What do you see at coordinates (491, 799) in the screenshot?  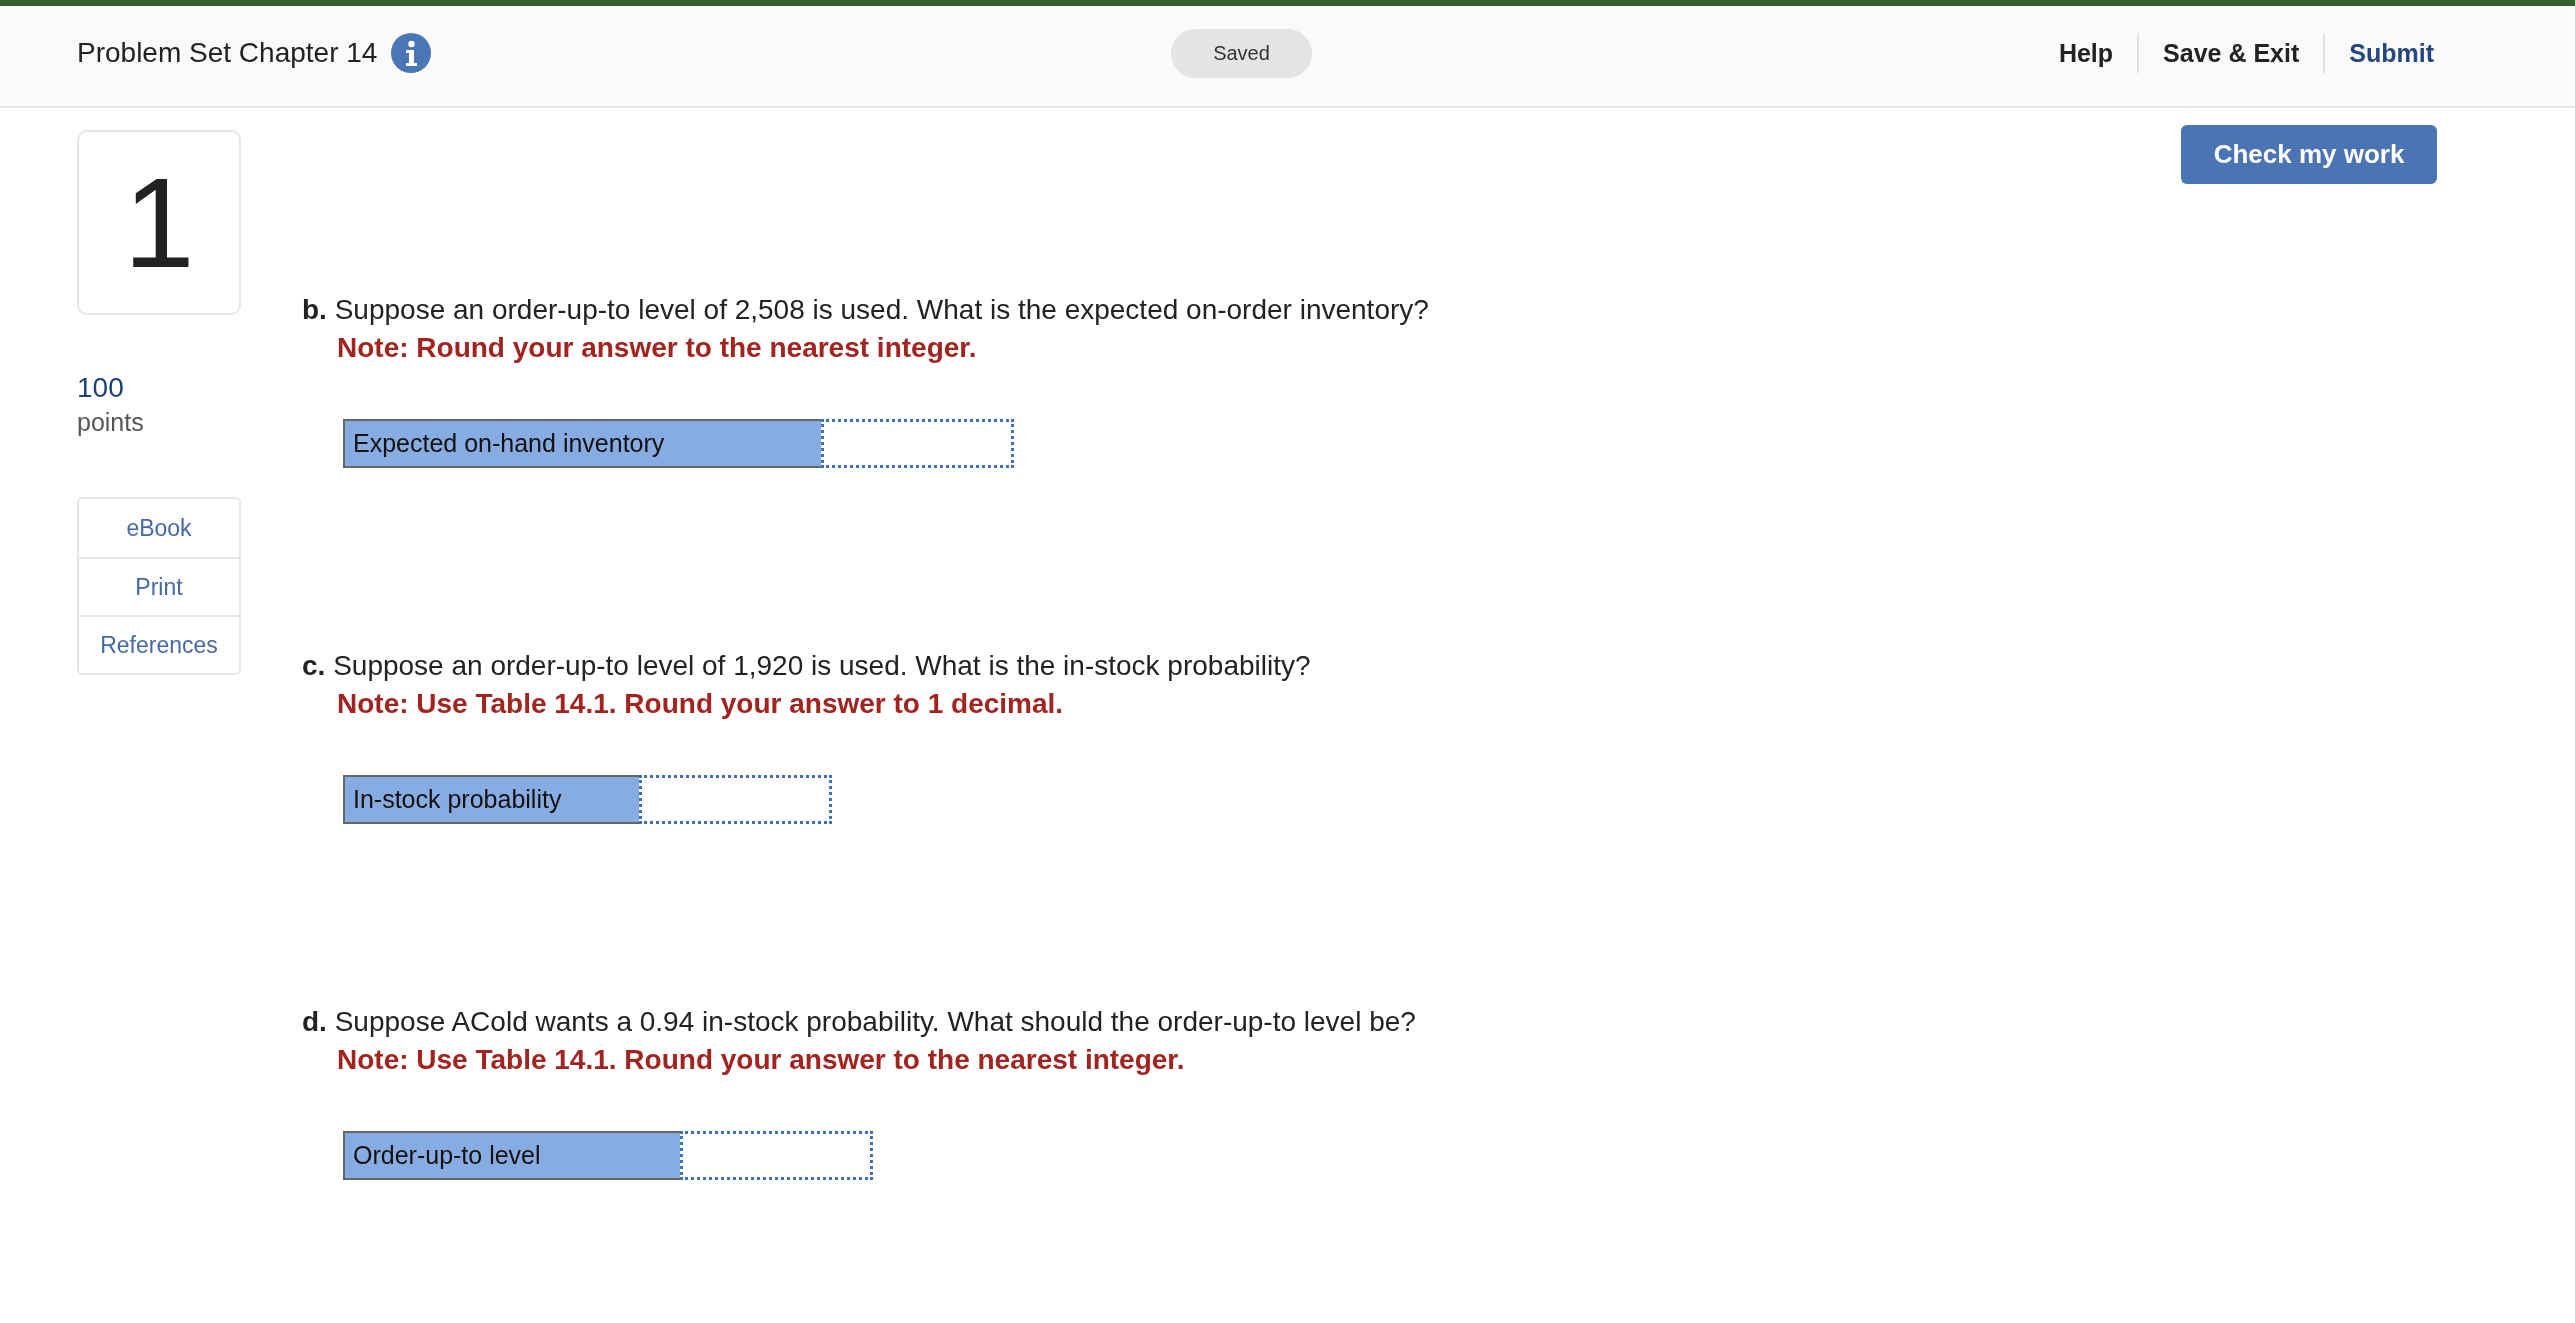 I see `answer-label: In-stock probability` at bounding box center [491, 799].